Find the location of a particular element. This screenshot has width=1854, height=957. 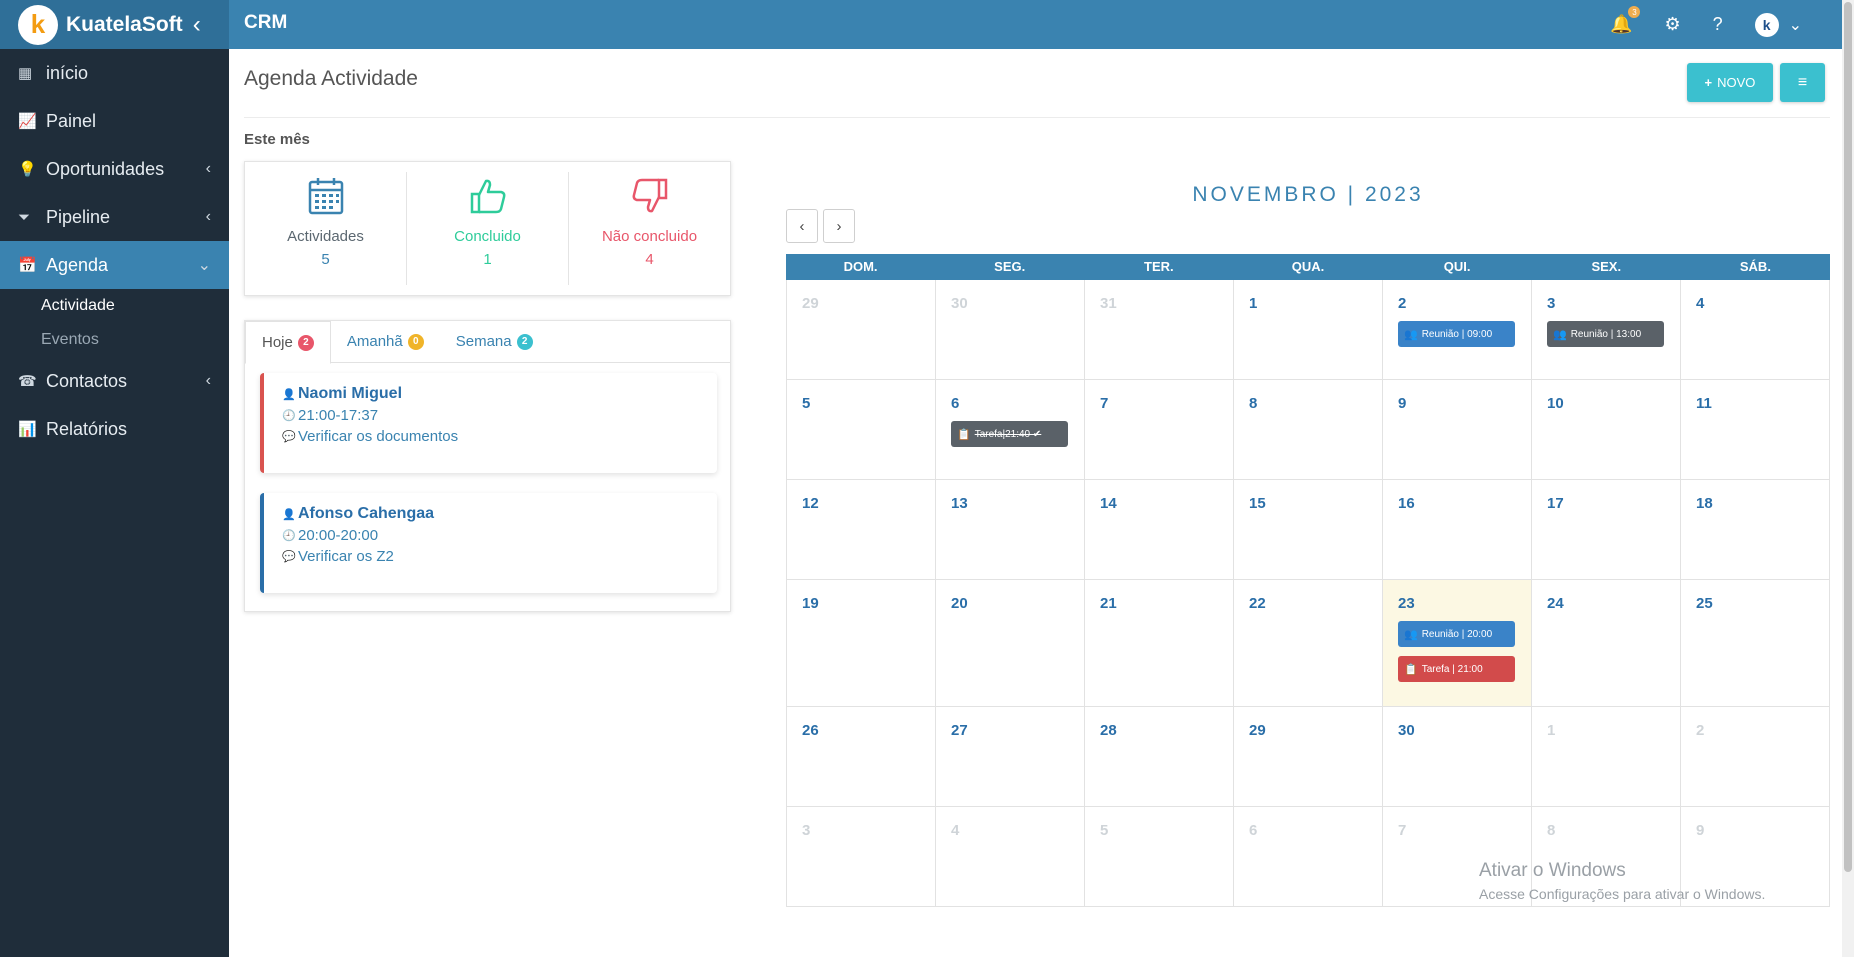

menu-button: ≡ is located at coordinates (1802, 82).